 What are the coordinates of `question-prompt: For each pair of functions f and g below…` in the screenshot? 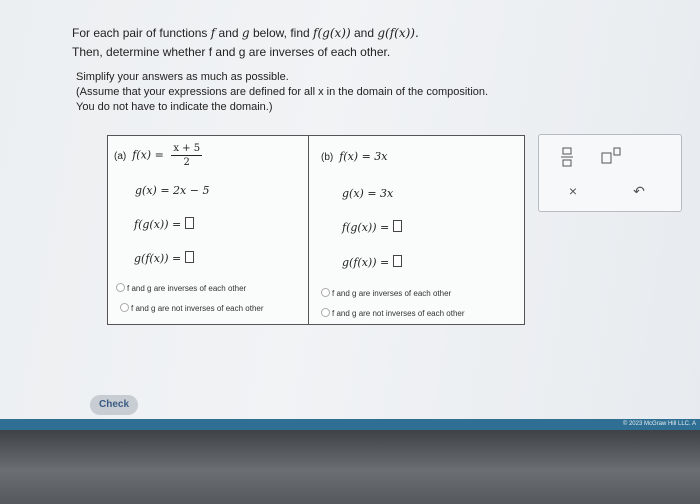 It's located at (245, 43).